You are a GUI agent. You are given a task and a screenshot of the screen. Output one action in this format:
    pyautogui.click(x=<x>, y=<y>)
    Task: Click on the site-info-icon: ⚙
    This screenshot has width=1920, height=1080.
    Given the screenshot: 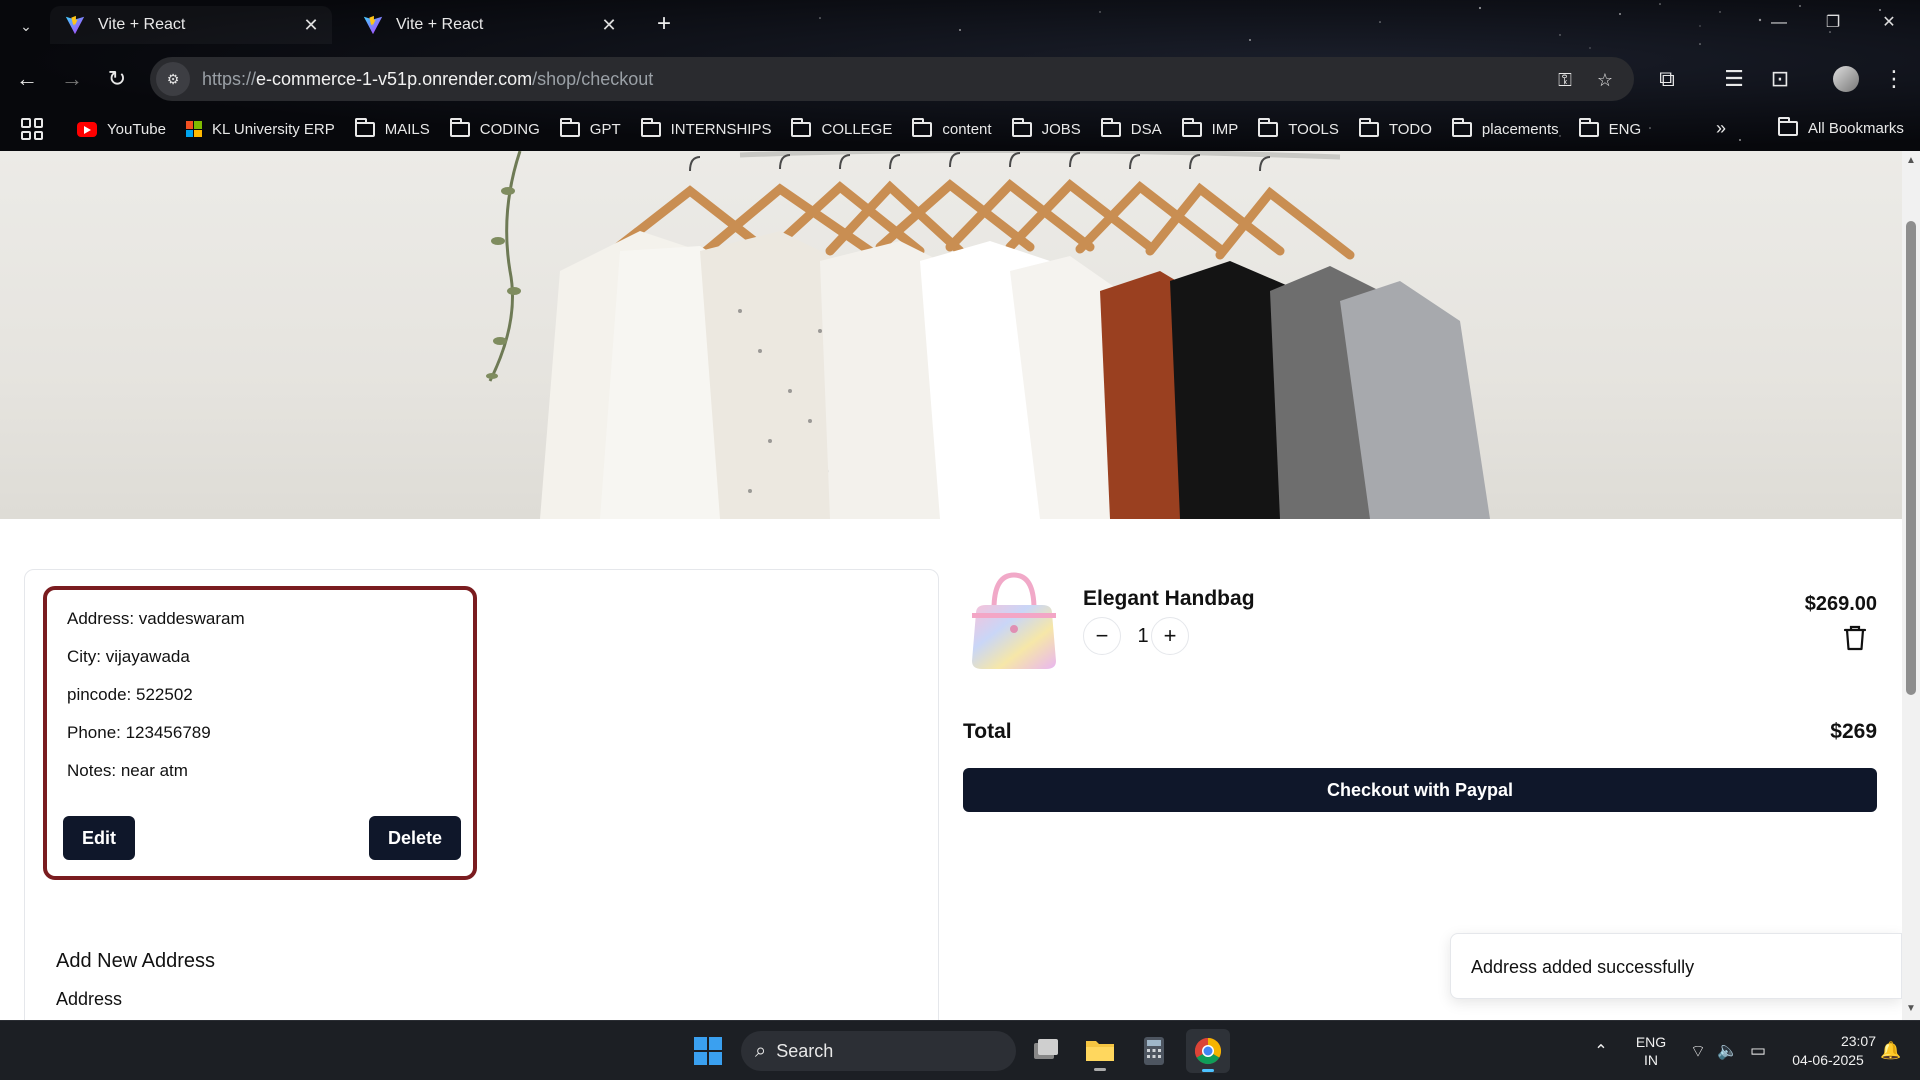 What is the action you would take?
    pyautogui.click(x=173, y=79)
    